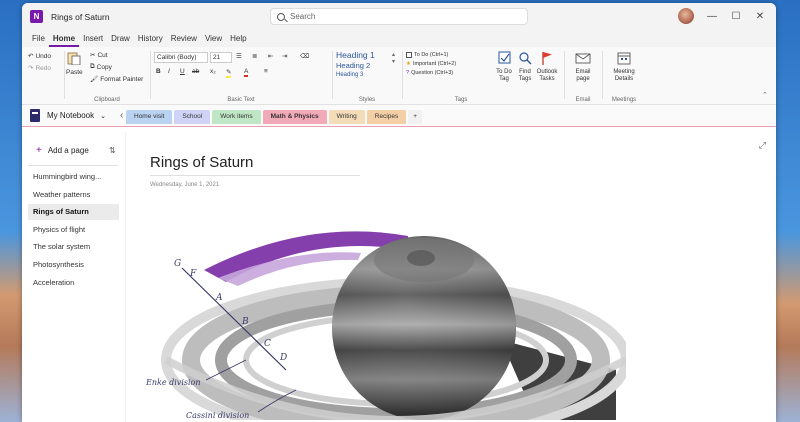 Image resolution: width=800 pixels, height=422 pixels. I want to click on font-color-button: A, so click(246, 72).